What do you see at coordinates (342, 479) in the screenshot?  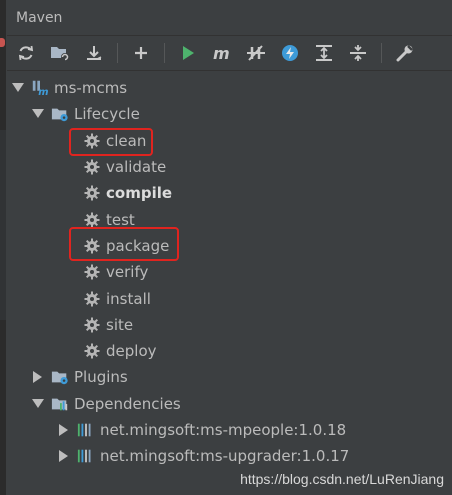 I see `watermark-text: https://blog.csdn.net/LuRenJiang` at bounding box center [342, 479].